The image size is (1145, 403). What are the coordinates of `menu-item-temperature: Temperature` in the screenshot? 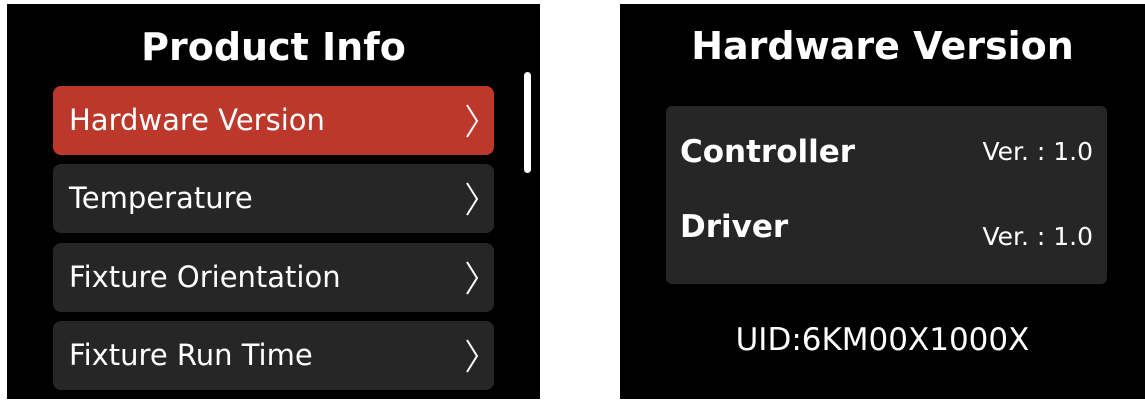 It's located at (273, 198).